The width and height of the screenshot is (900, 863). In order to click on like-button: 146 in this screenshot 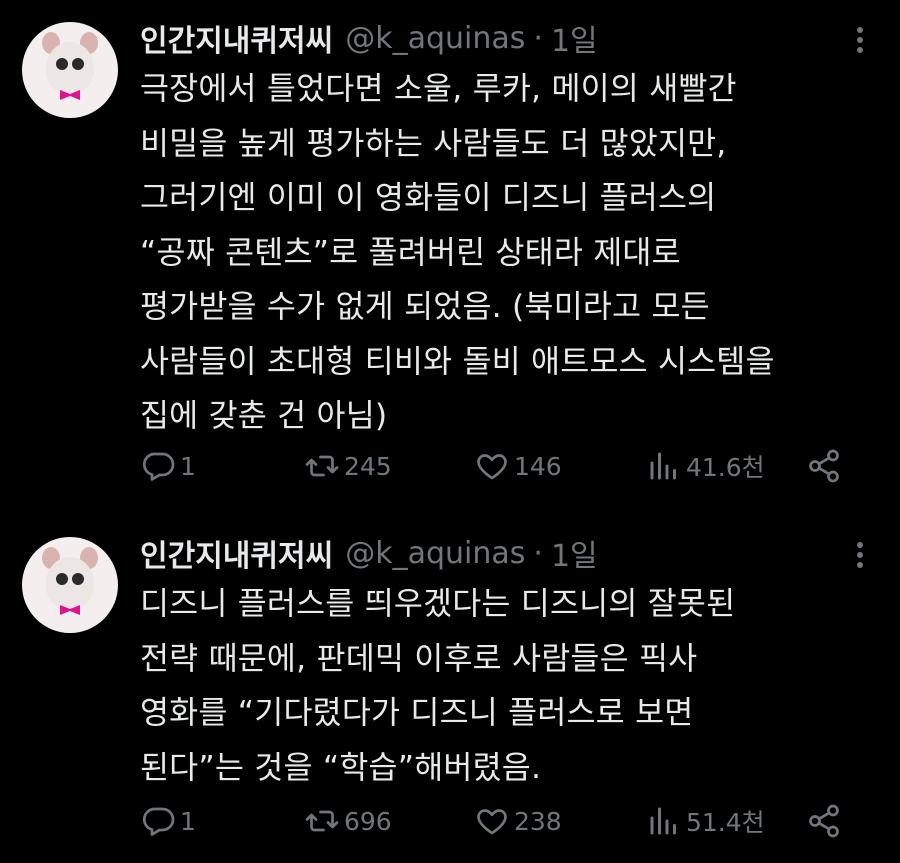, I will do `click(518, 466)`.